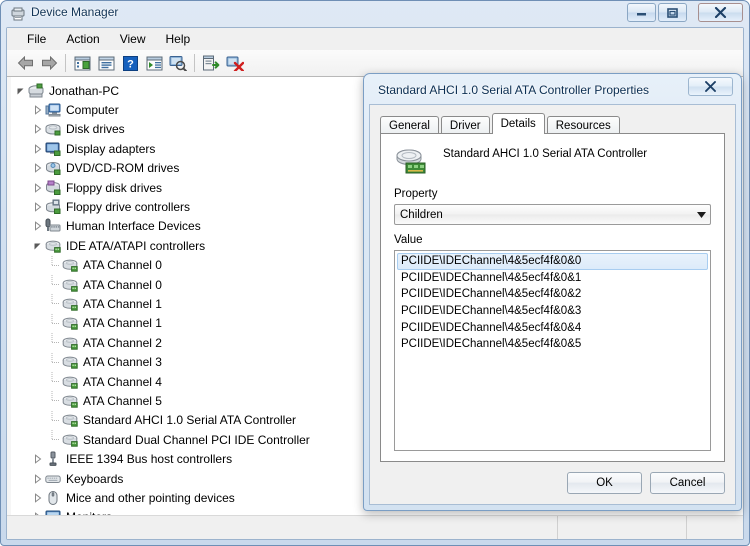  I want to click on disk-drive-icon, so click(53, 129).